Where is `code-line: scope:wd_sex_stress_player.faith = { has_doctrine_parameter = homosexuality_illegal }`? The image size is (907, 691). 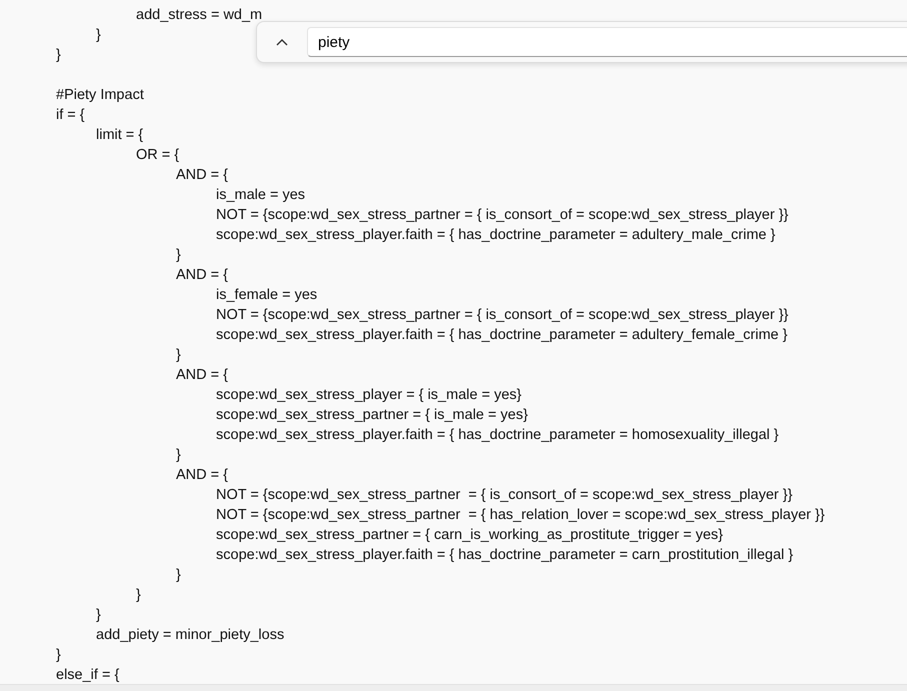 code-line: scope:wd_sex_stress_player.faith = { has_doctrine_parameter = homosexuality_illegal } is located at coordinates (497, 435).